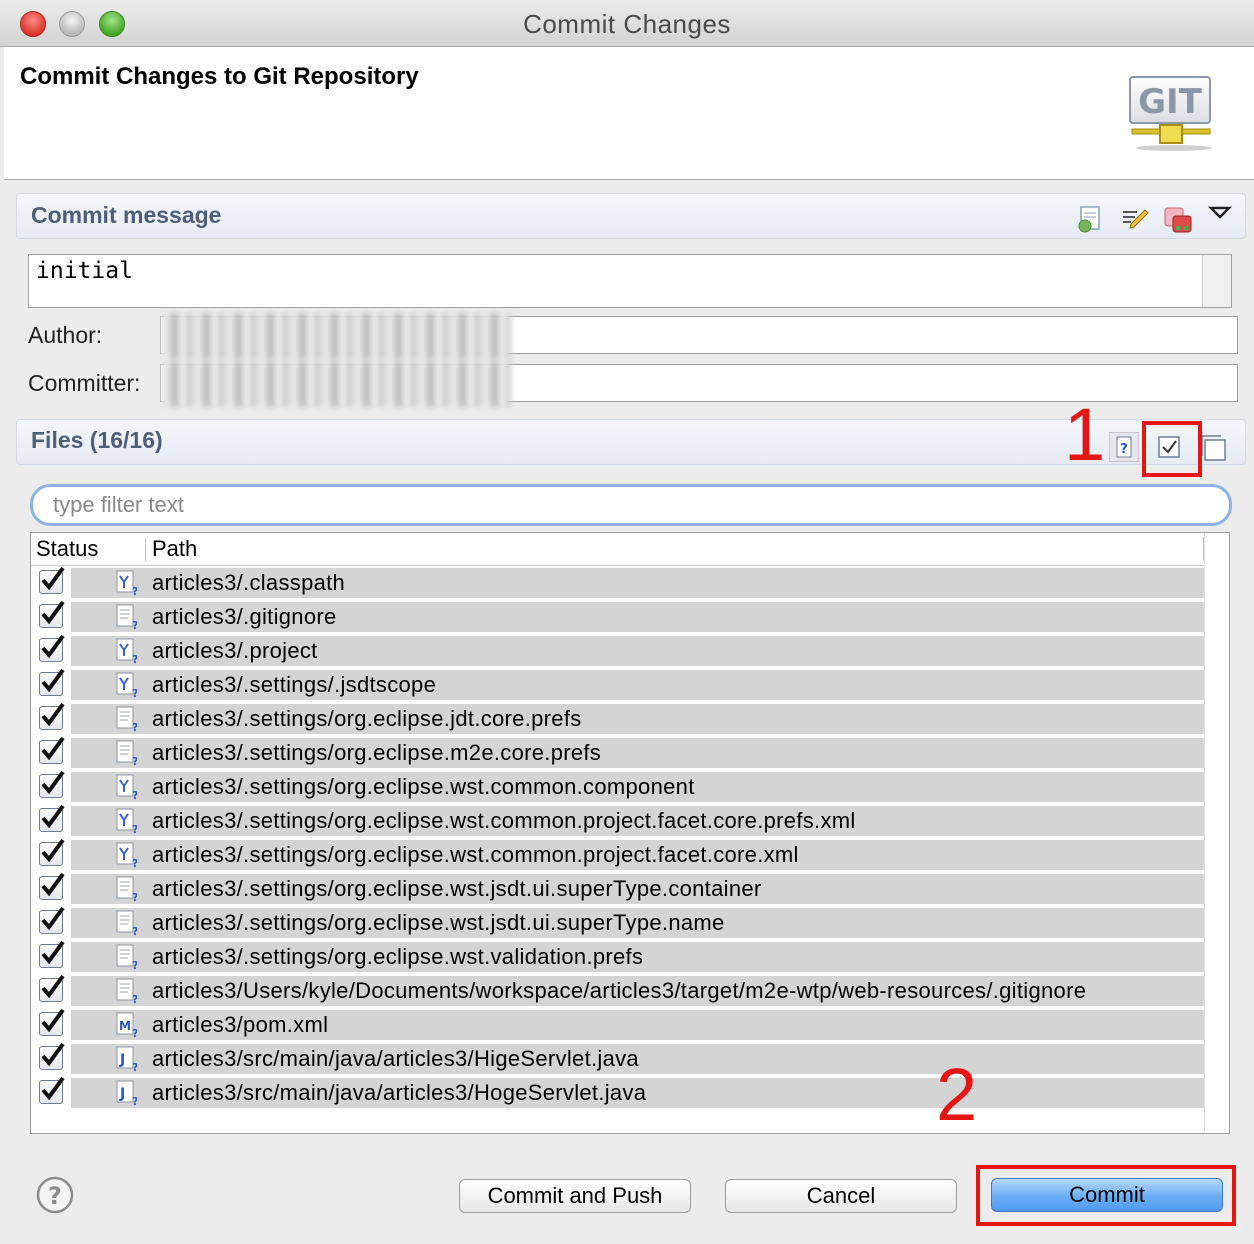 This screenshot has height=1244, width=1254. Describe the element at coordinates (1216, 447) in the screenshot. I see `deselect-all-icon` at that location.